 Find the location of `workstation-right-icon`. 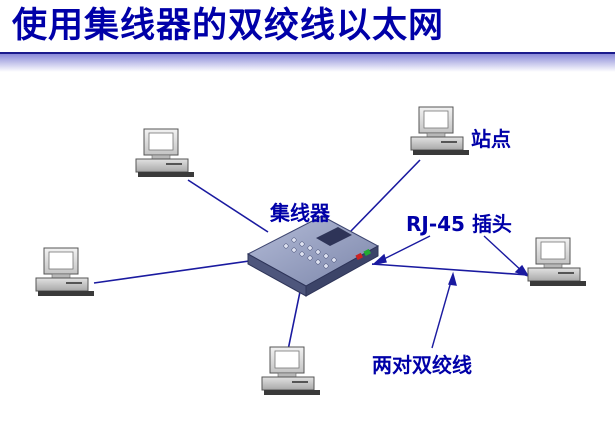

workstation-right-icon is located at coordinates (557, 262).